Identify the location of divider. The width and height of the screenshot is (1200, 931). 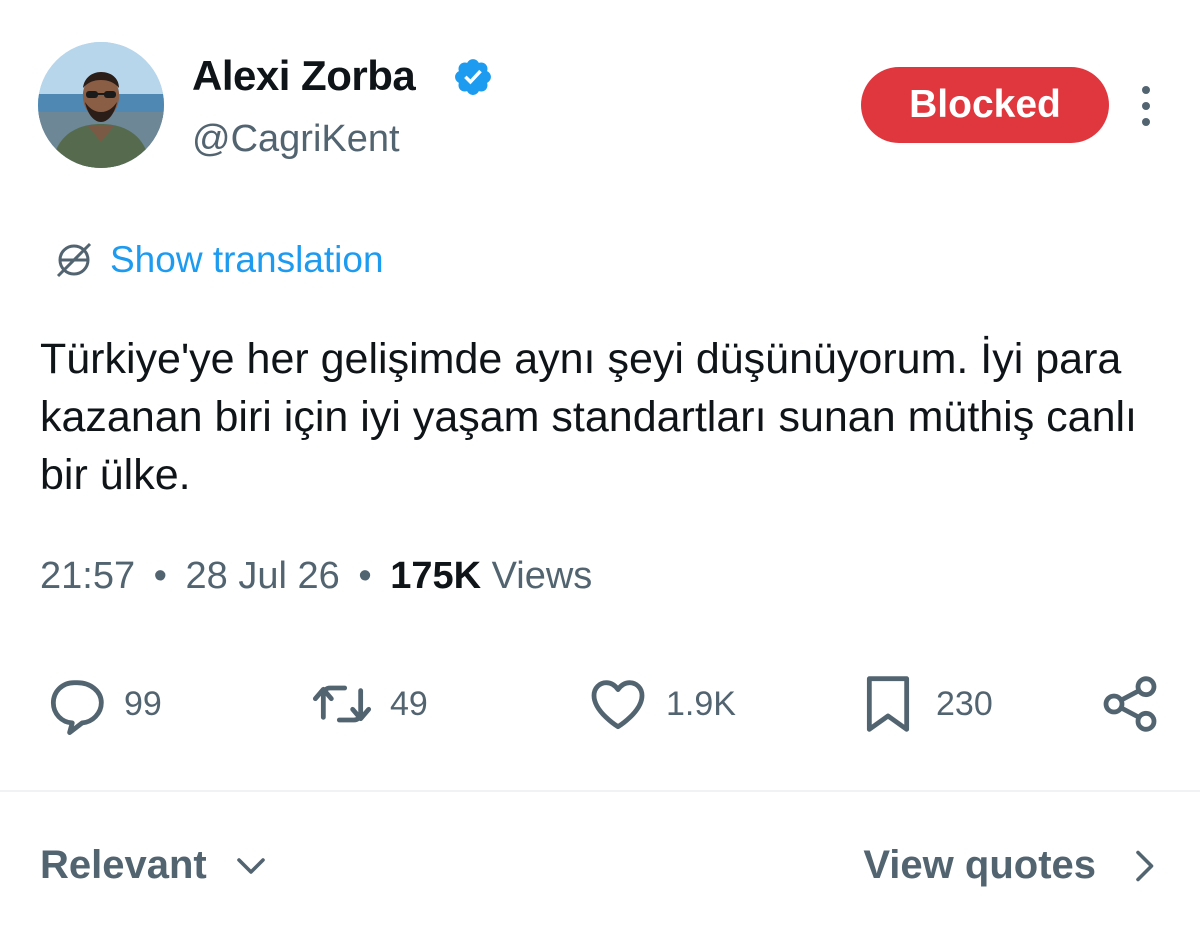
(600, 791).